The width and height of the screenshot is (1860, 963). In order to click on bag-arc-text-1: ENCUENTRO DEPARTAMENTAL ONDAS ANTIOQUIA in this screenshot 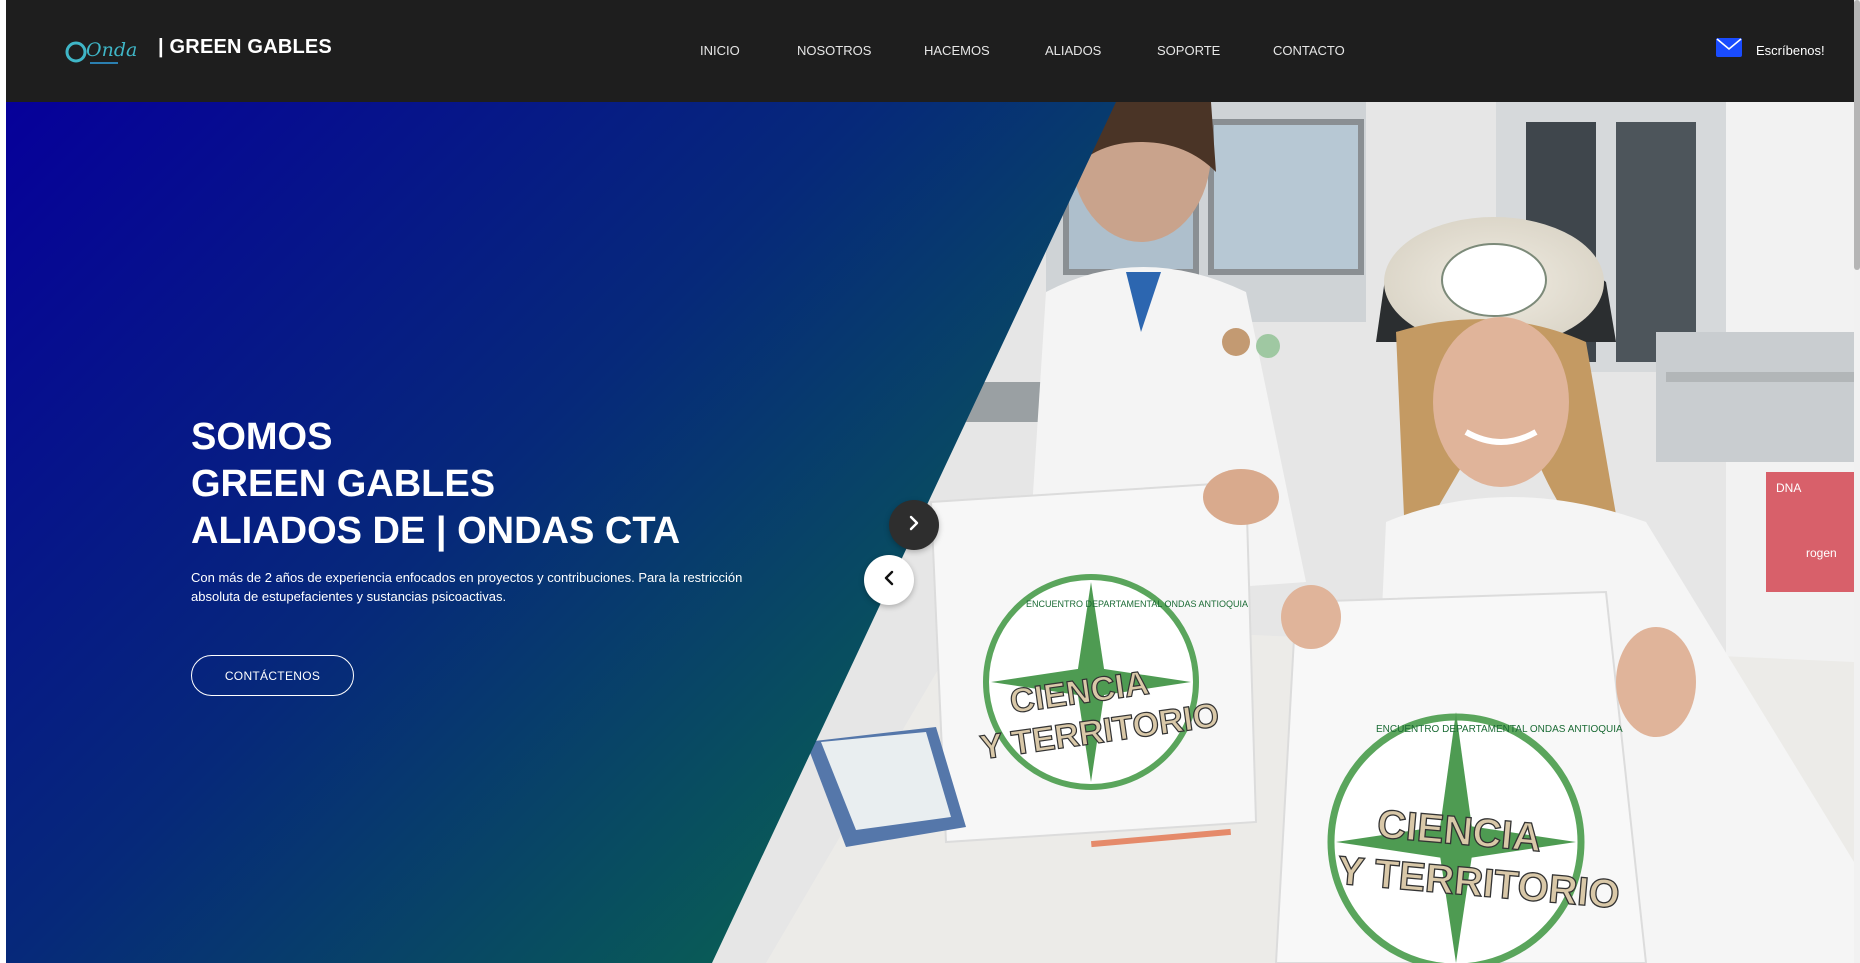, I will do `click(1137, 604)`.